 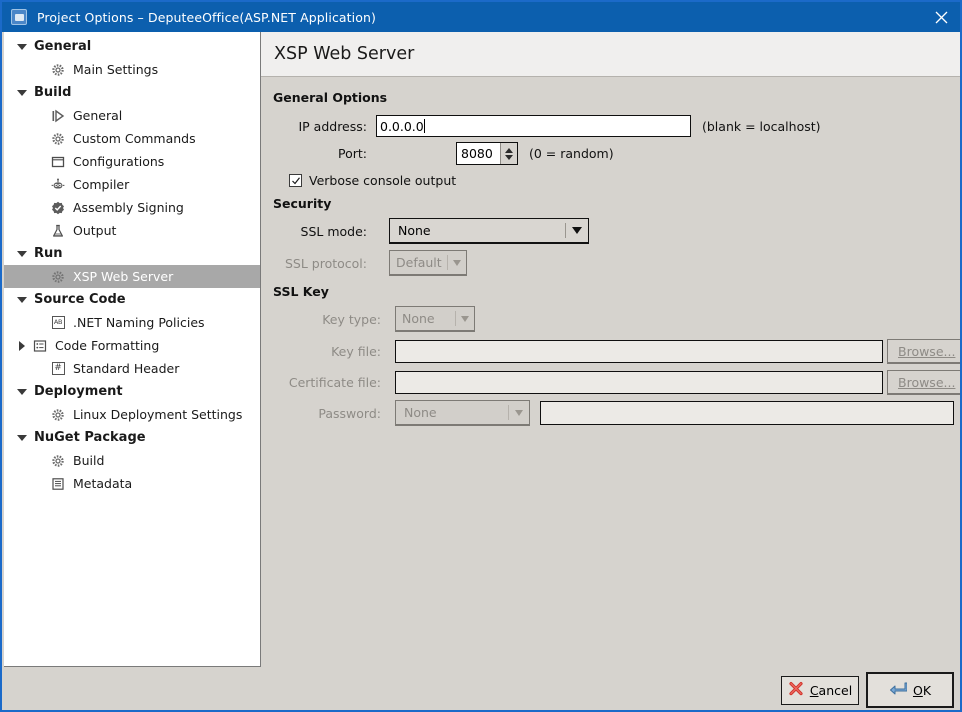 I want to click on ssl-mode-dropdown: None, so click(x=489, y=231).